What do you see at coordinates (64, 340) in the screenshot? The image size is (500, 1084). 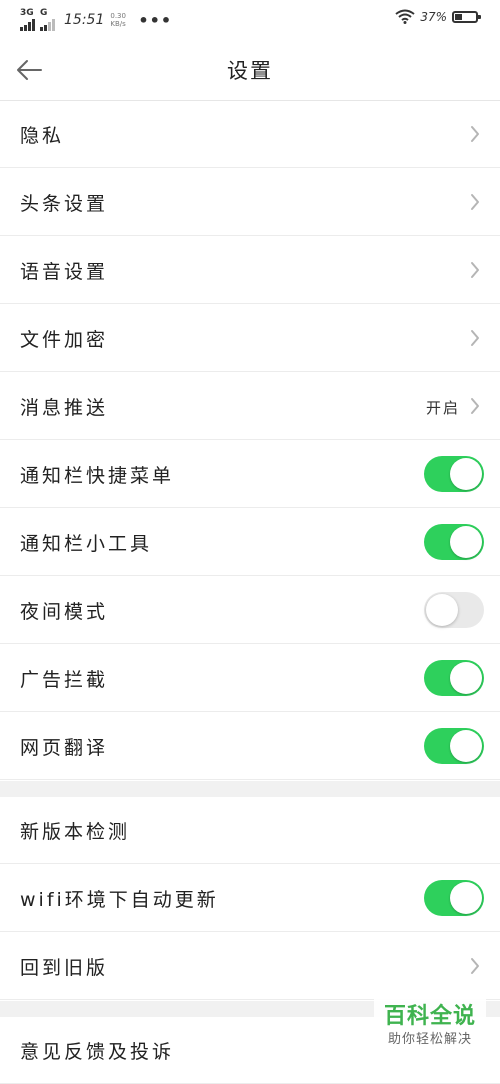 I see `settings-row-label: 文件加密` at bounding box center [64, 340].